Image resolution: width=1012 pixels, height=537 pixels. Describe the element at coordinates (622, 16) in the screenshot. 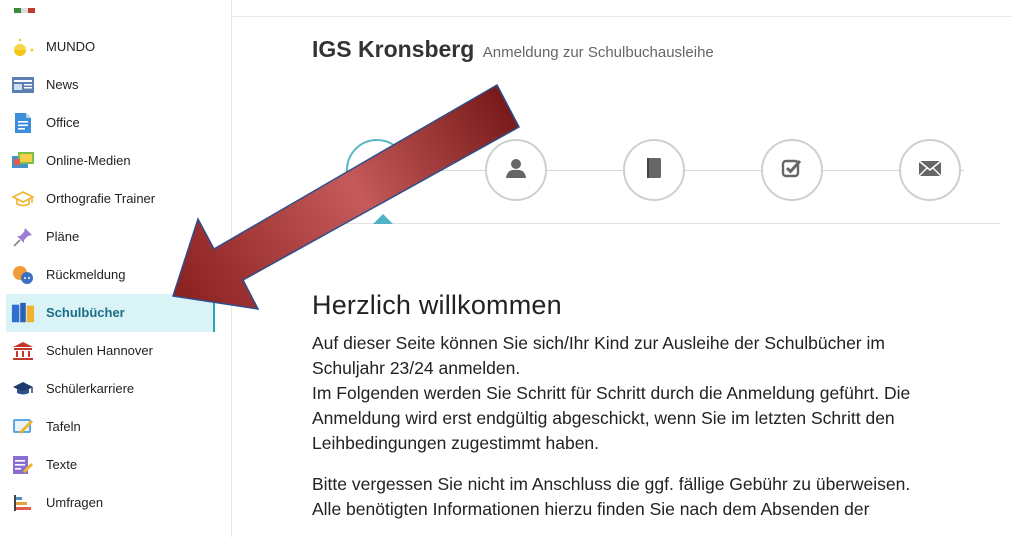

I see `divider` at that location.